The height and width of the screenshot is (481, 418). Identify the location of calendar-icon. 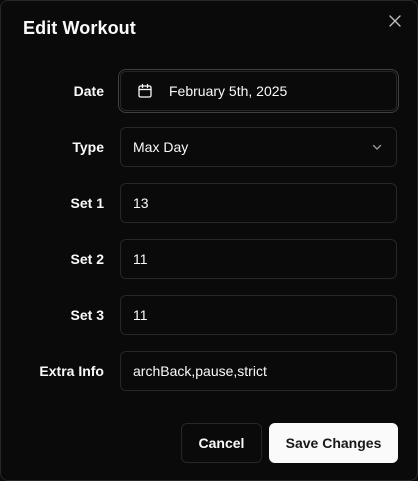
(145, 91).